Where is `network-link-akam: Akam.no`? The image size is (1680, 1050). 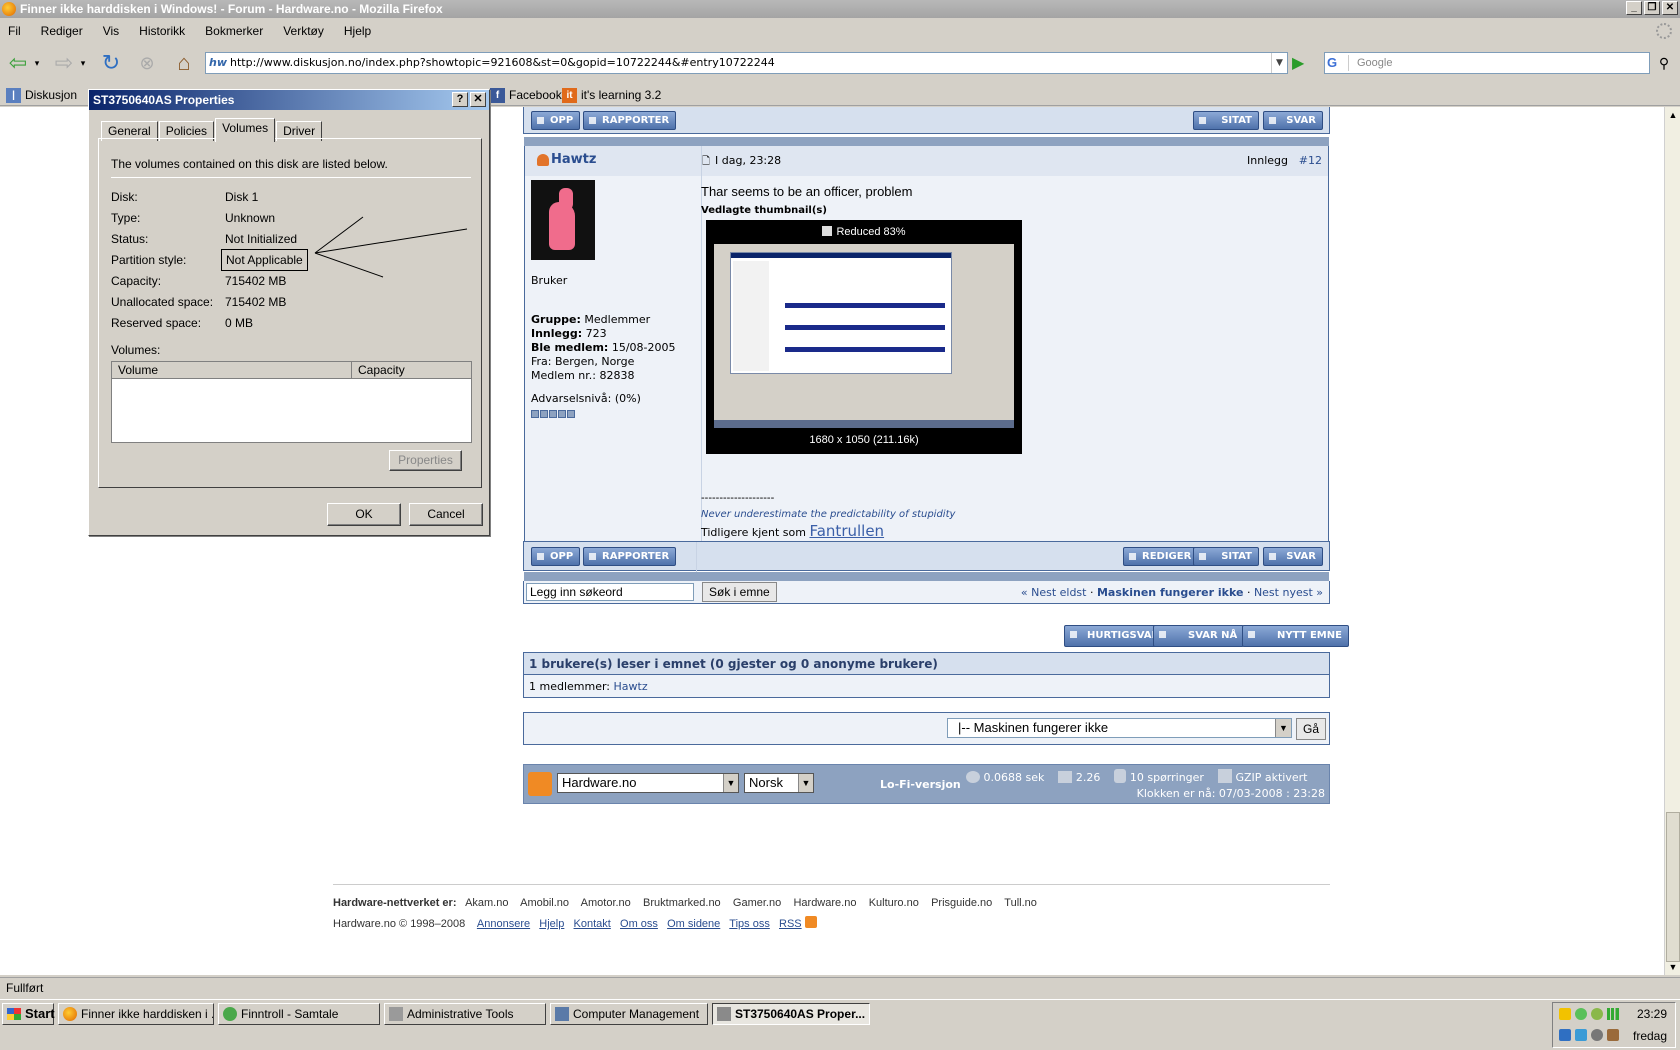
network-link-akam: Akam.no is located at coordinates (486, 903).